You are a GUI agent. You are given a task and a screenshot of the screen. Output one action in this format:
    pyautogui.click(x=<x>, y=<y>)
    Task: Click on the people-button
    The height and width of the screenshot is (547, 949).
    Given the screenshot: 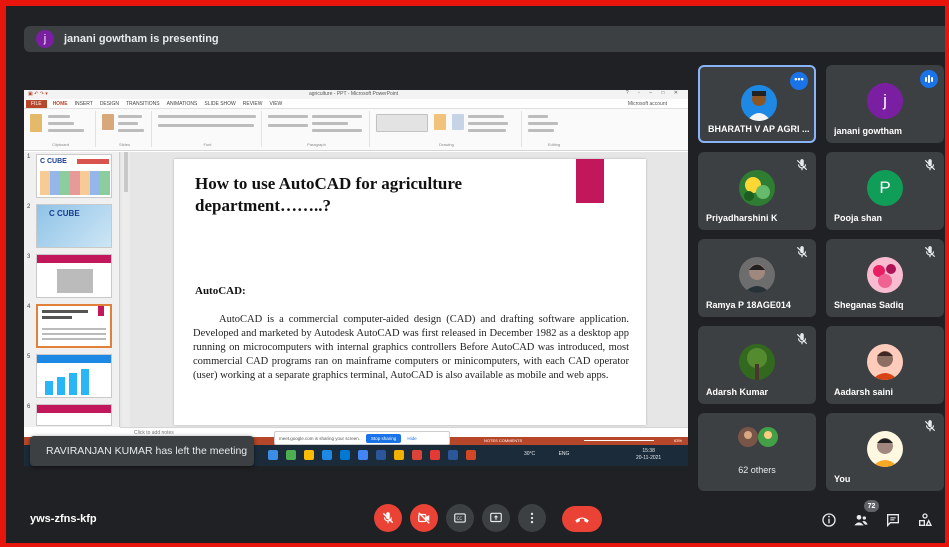 What is the action you would take?
    pyautogui.click(x=861, y=520)
    